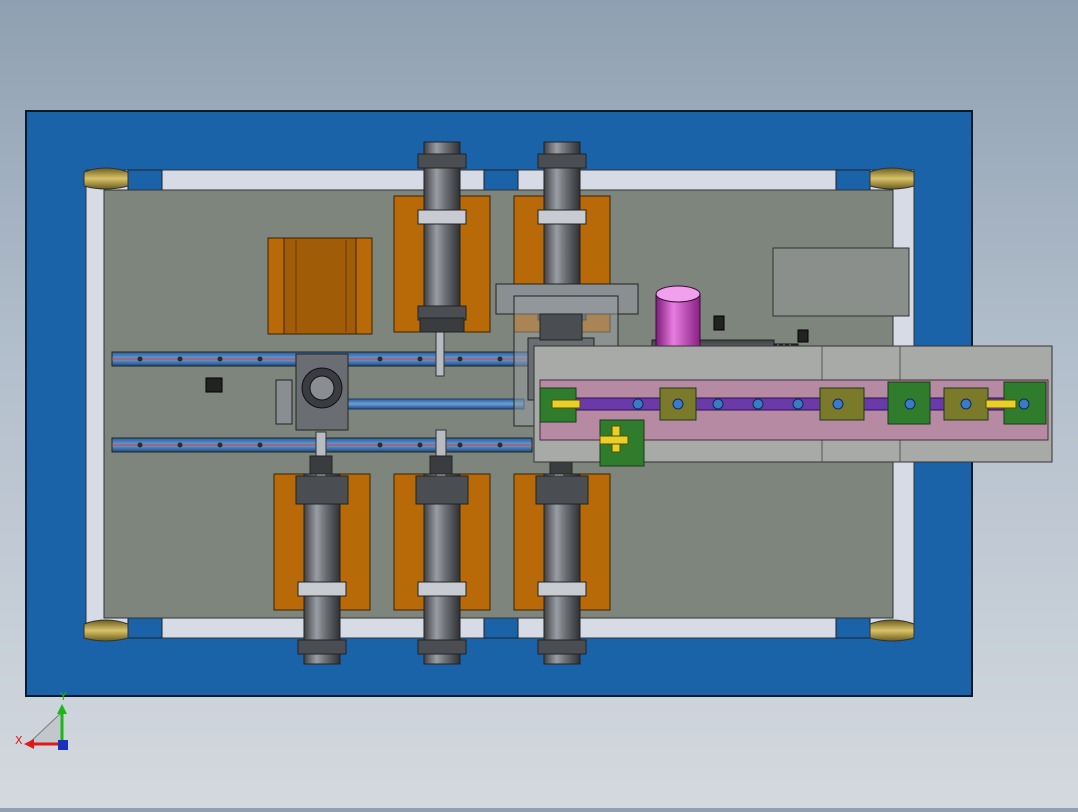 This screenshot has width=1078, height=812. I want to click on triad-y-label: Y, so click(63, 696).